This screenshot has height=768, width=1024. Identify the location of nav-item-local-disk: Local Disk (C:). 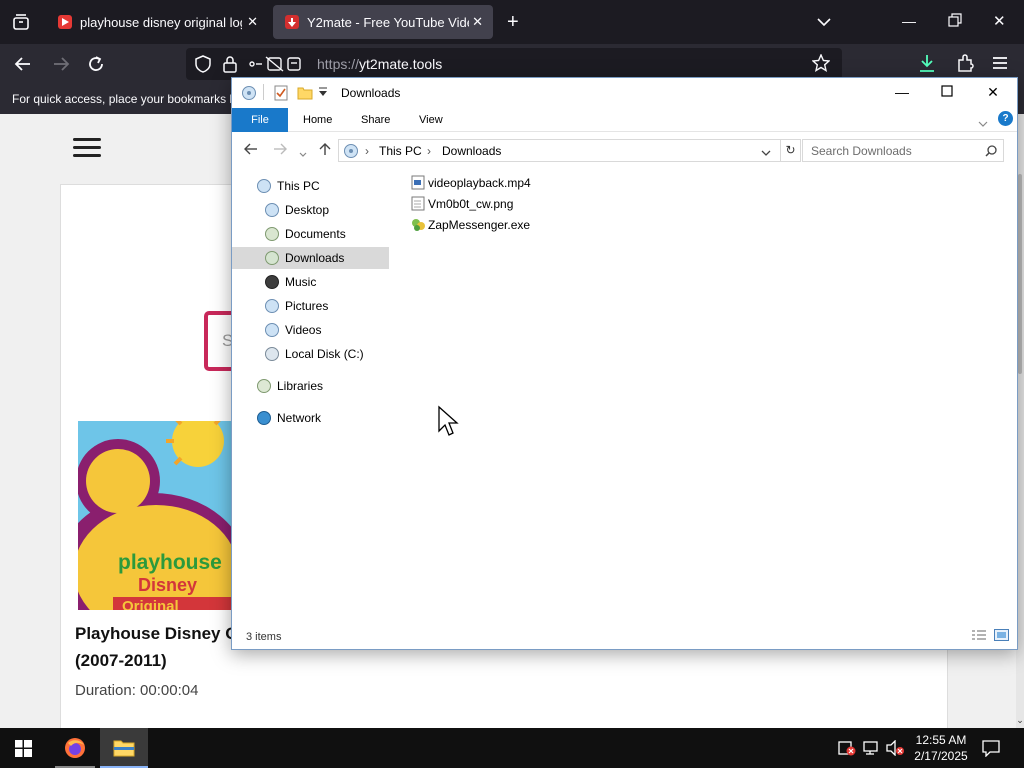
(310, 354).